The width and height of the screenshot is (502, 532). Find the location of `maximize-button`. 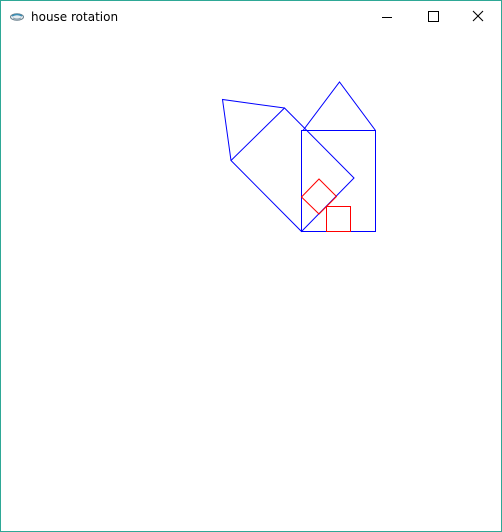

maximize-button is located at coordinates (433, 16).